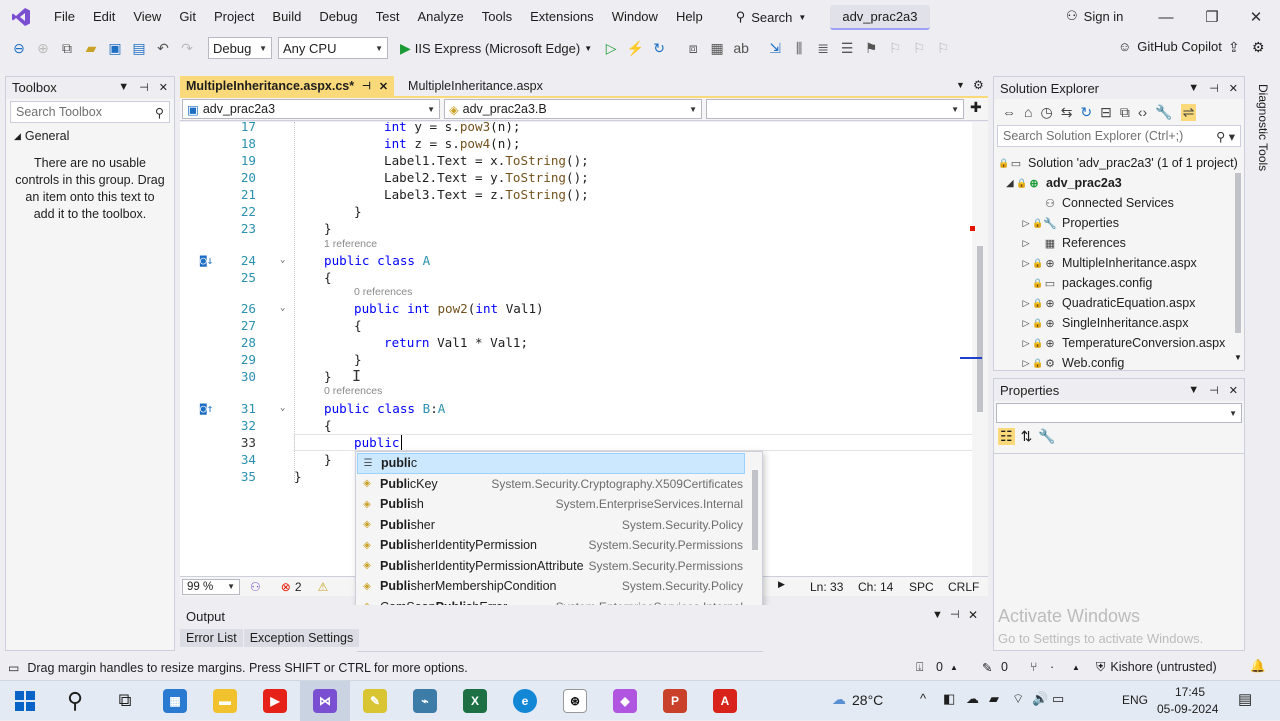  What do you see at coordinates (1028, 112) in the screenshot?
I see `home-icon: ⌂` at bounding box center [1028, 112].